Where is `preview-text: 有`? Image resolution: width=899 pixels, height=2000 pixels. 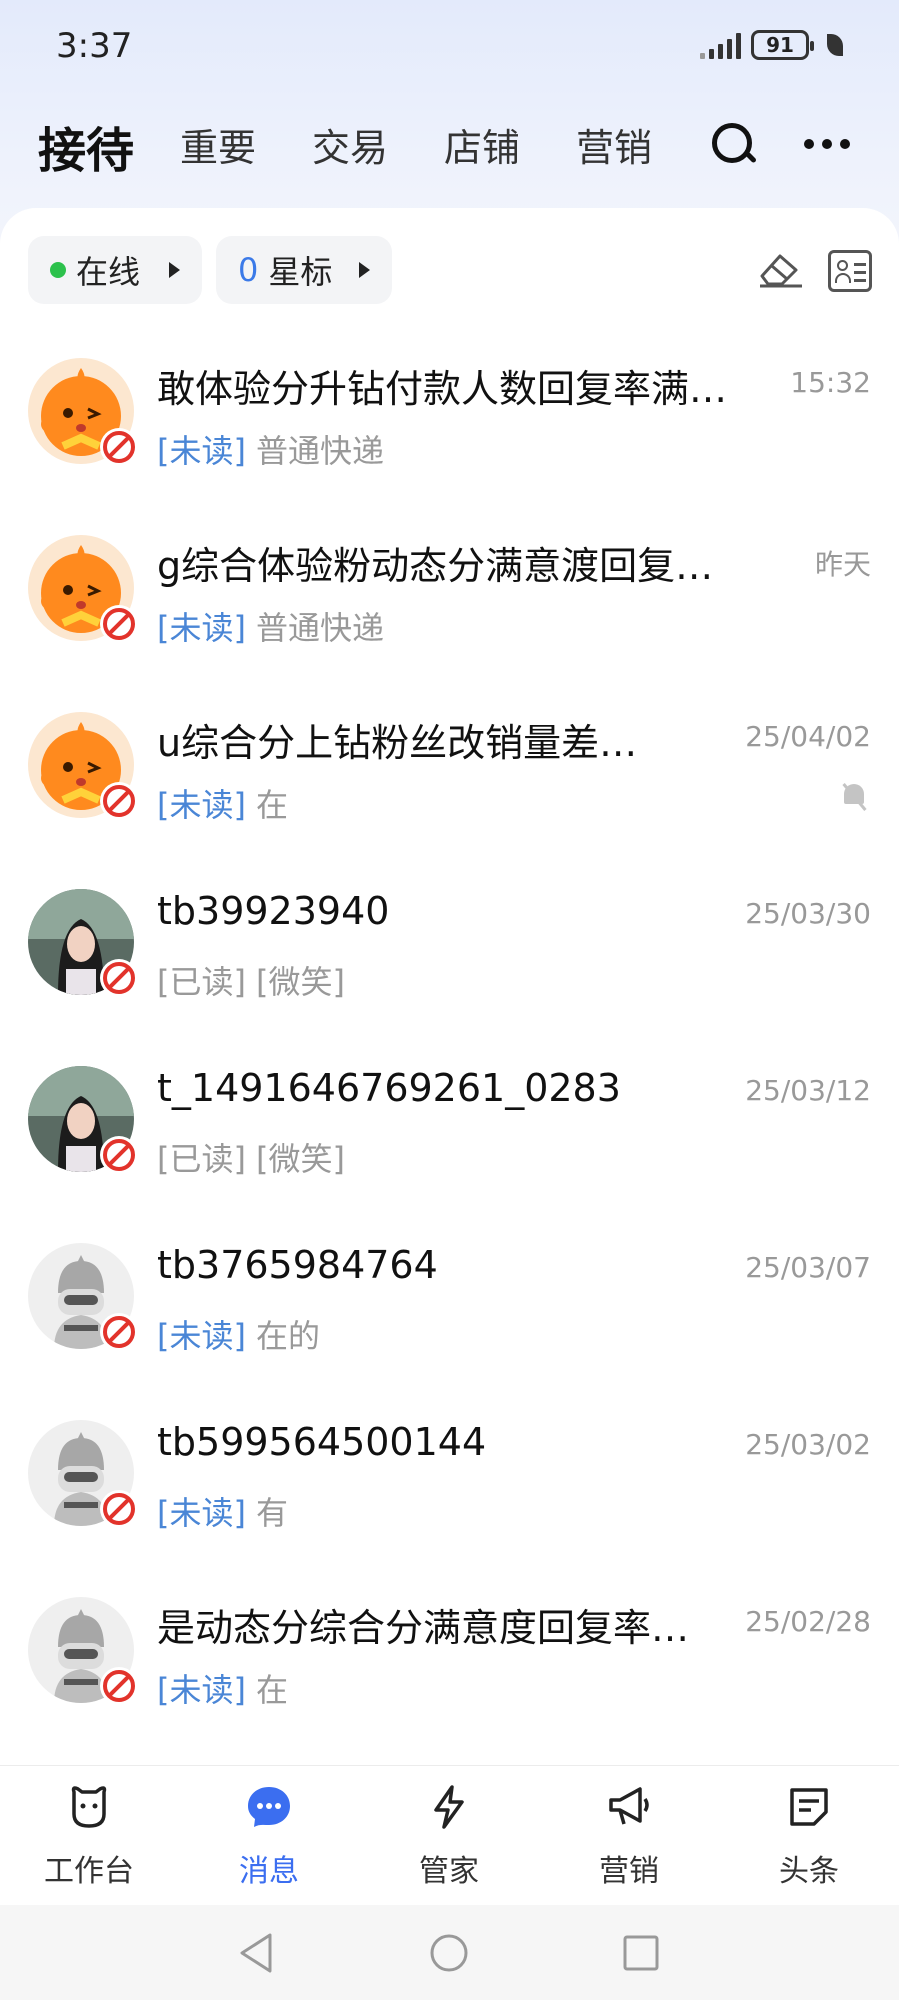
preview-text: 有 is located at coordinates (271, 1513).